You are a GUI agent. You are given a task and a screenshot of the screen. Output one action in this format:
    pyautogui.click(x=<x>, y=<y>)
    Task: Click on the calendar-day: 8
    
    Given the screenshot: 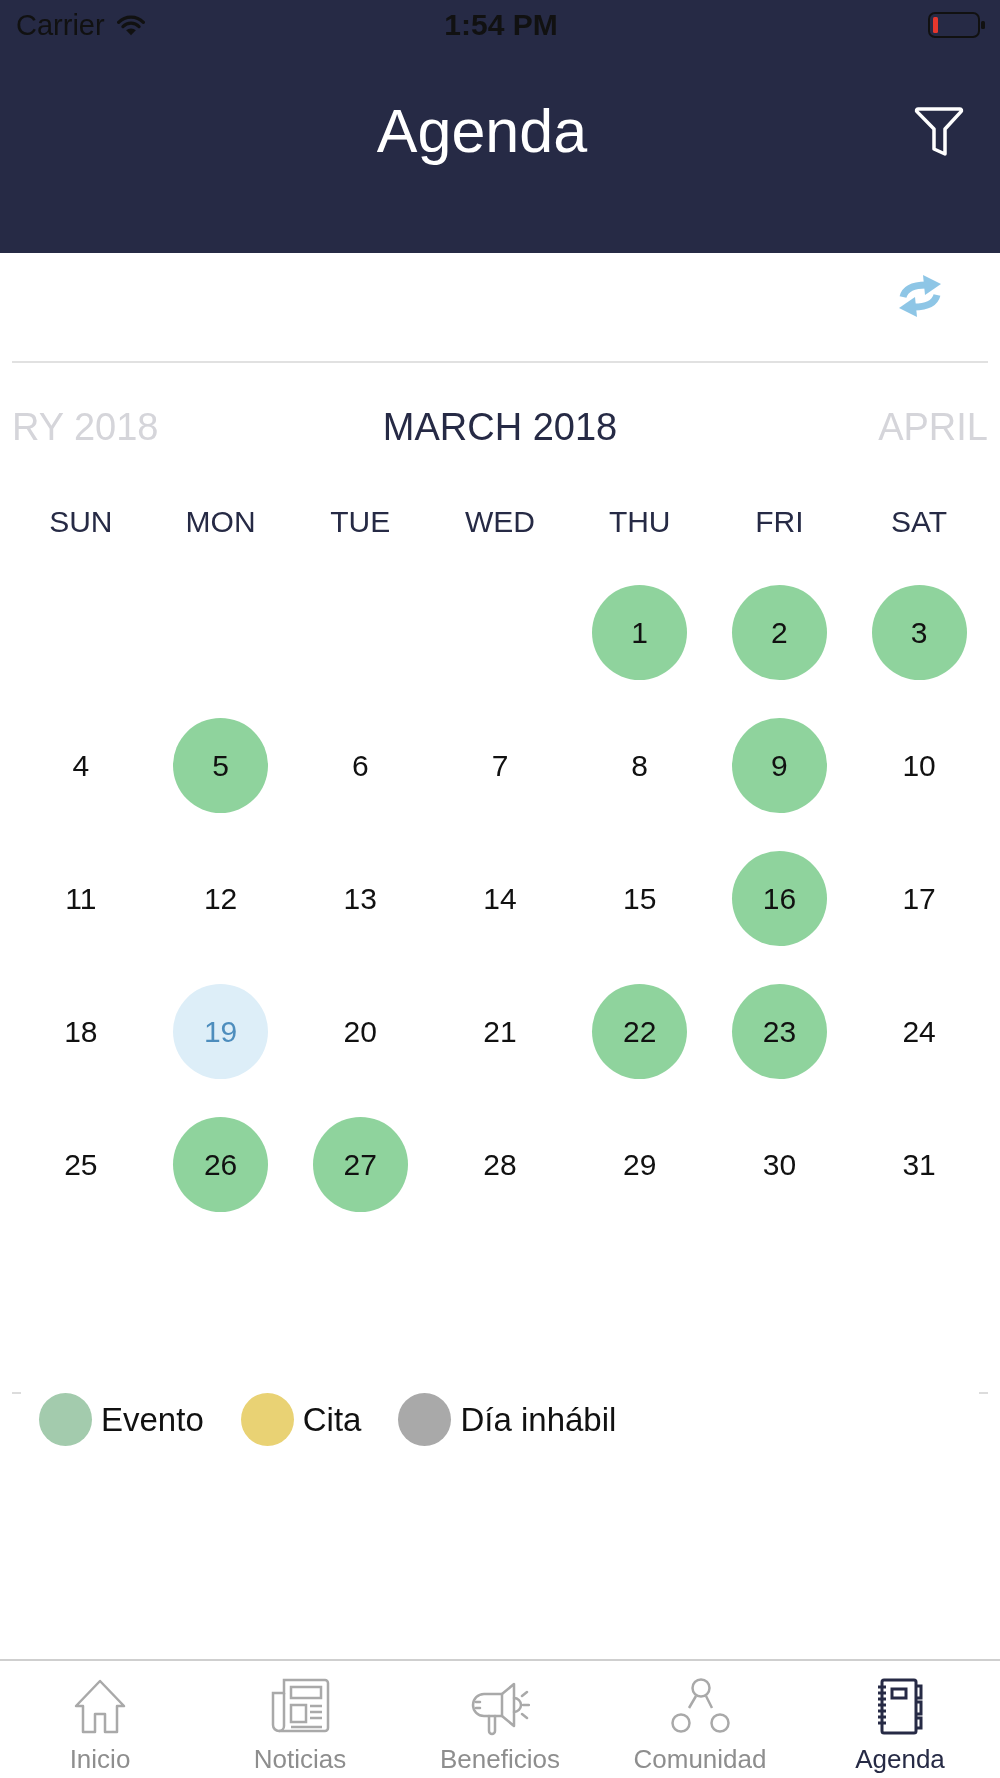 What is the action you would take?
    pyautogui.click(x=640, y=765)
    